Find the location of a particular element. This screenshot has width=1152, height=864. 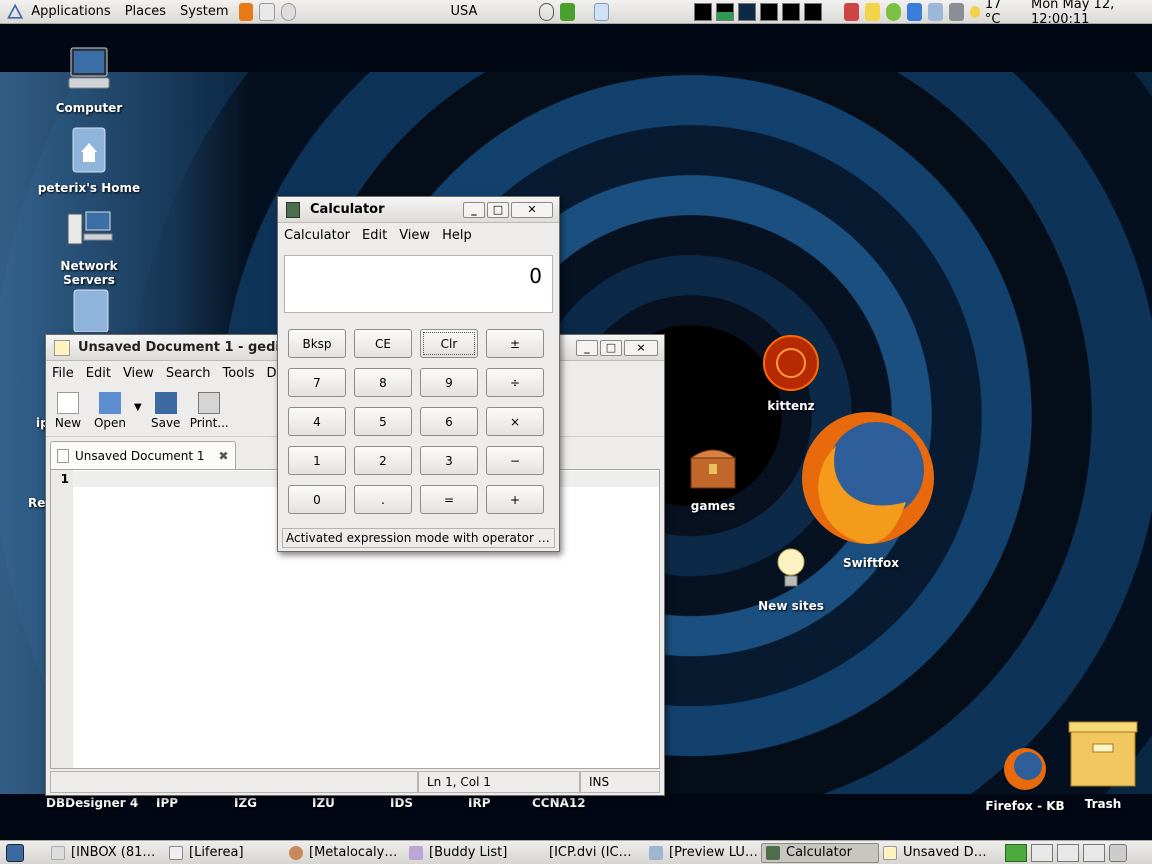

new-button: New is located at coordinates (68, 411).